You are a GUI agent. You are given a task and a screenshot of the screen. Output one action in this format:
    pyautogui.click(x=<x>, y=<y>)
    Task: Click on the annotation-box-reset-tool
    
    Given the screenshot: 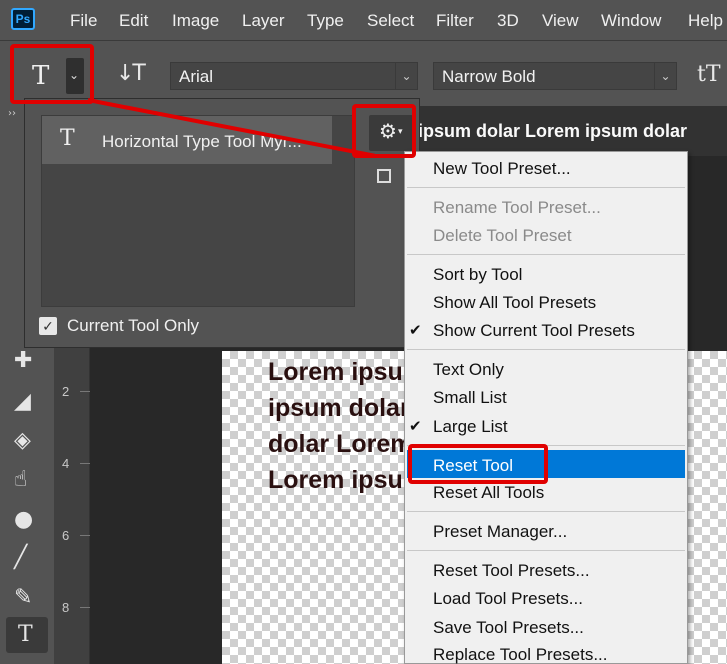 What is the action you would take?
    pyautogui.click(x=478, y=464)
    